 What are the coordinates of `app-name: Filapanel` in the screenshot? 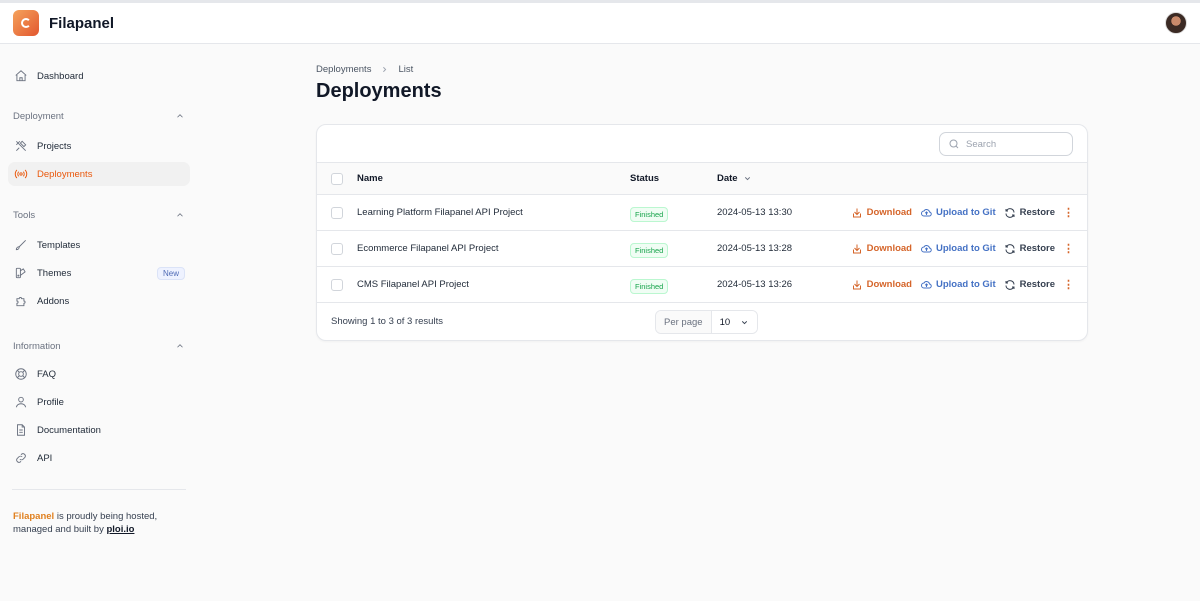 It's located at (81, 23).